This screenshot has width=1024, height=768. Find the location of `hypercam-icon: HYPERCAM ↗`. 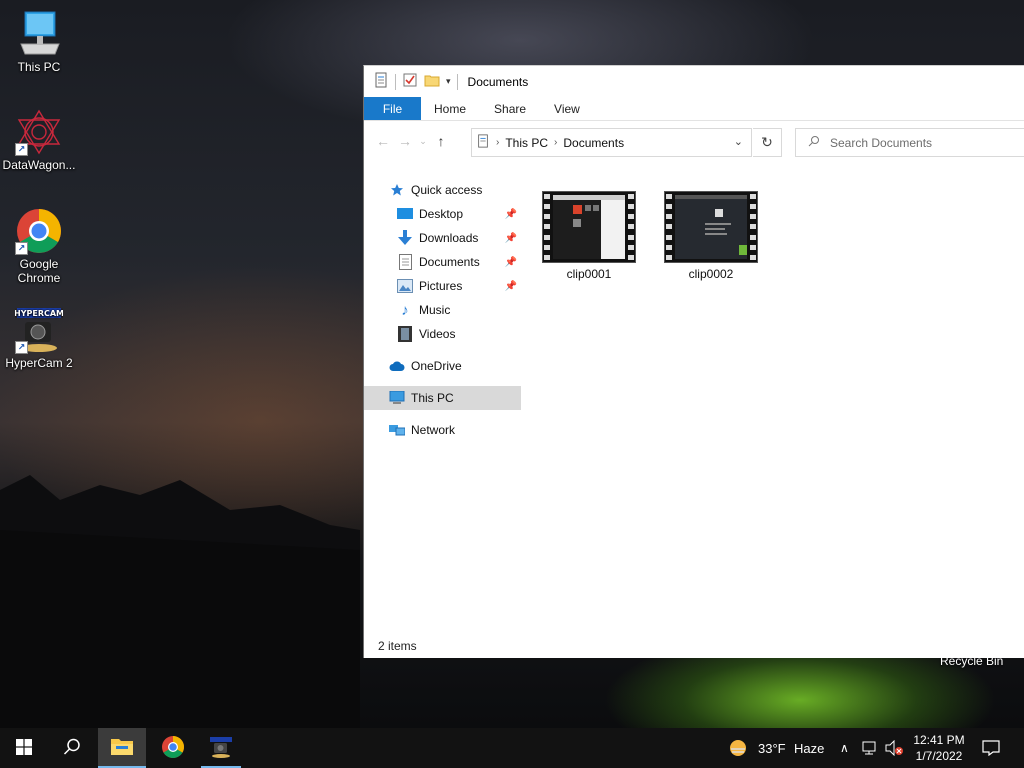

hypercam-icon: HYPERCAM ↗ is located at coordinates (39, 330).